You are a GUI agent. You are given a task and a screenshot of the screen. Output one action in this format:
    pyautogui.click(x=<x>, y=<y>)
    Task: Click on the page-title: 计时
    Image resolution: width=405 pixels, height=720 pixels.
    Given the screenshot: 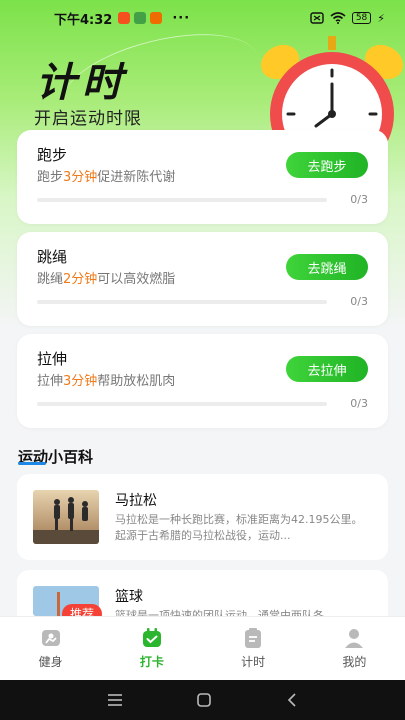 What is the action you would take?
    pyautogui.click(x=82, y=83)
    